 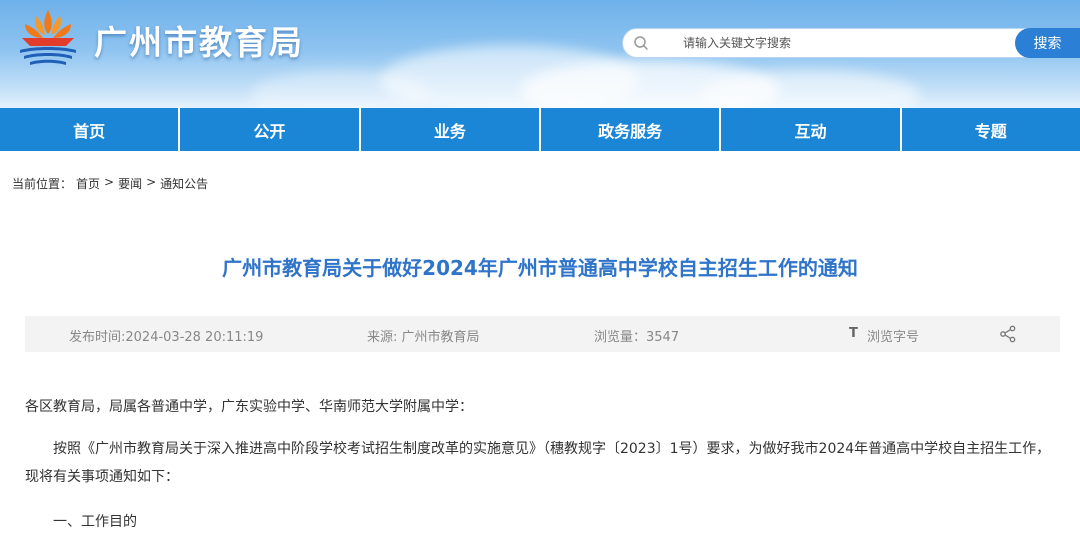 What do you see at coordinates (540, 268) in the screenshot?
I see `article-title: 广州市教育局关于做好2024年广州市普通高中学校自主招生工作的通知` at bounding box center [540, 268].